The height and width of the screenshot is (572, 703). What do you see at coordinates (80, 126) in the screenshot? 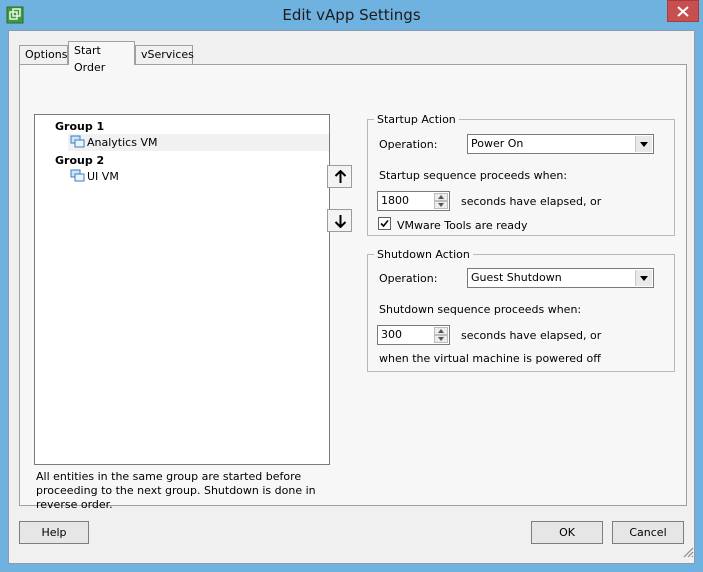
I see `group-label: Group 1` at bounding box center [80, 126].